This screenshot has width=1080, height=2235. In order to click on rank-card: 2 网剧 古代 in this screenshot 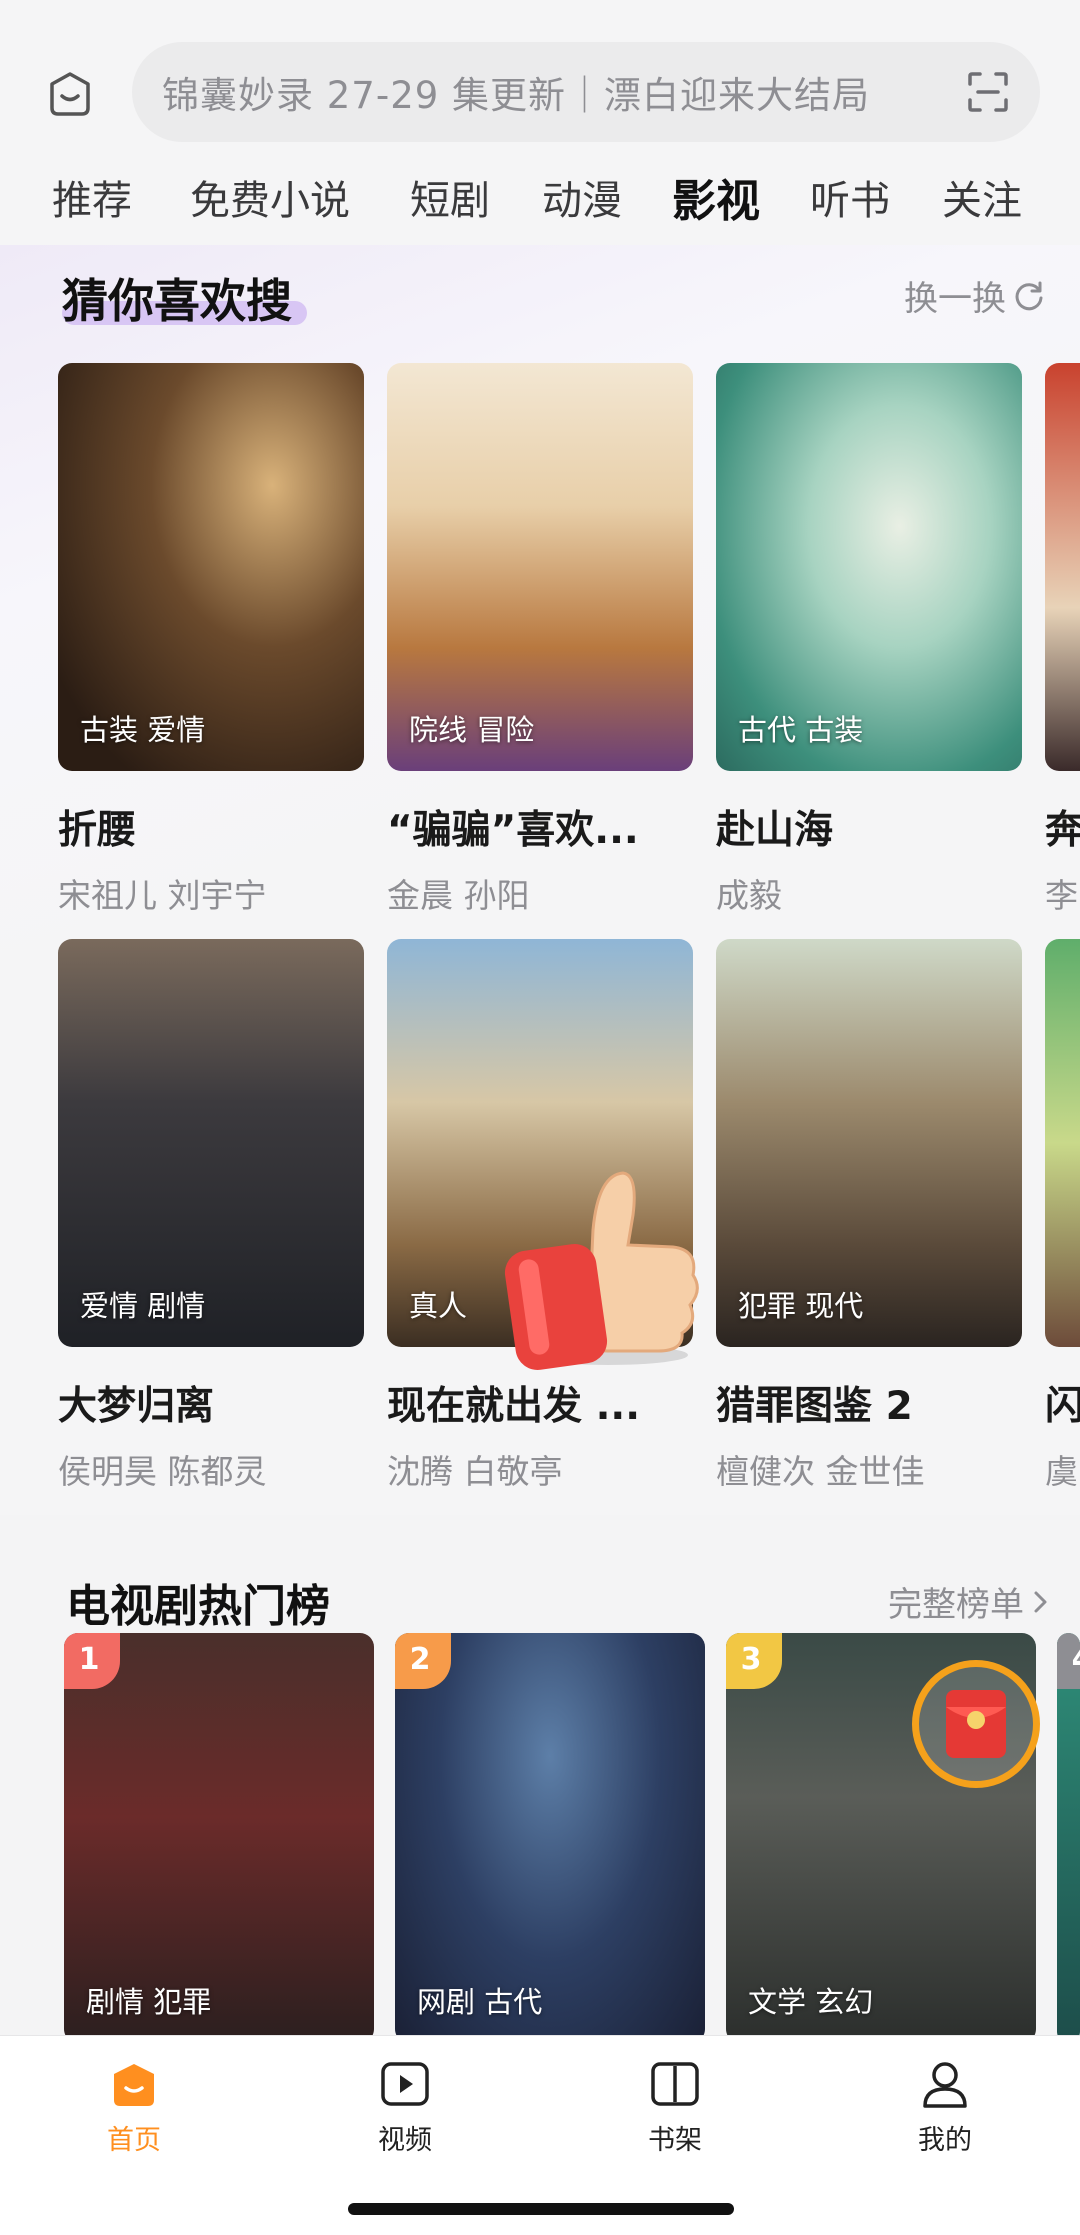, I will do `click(550, 1834)`.